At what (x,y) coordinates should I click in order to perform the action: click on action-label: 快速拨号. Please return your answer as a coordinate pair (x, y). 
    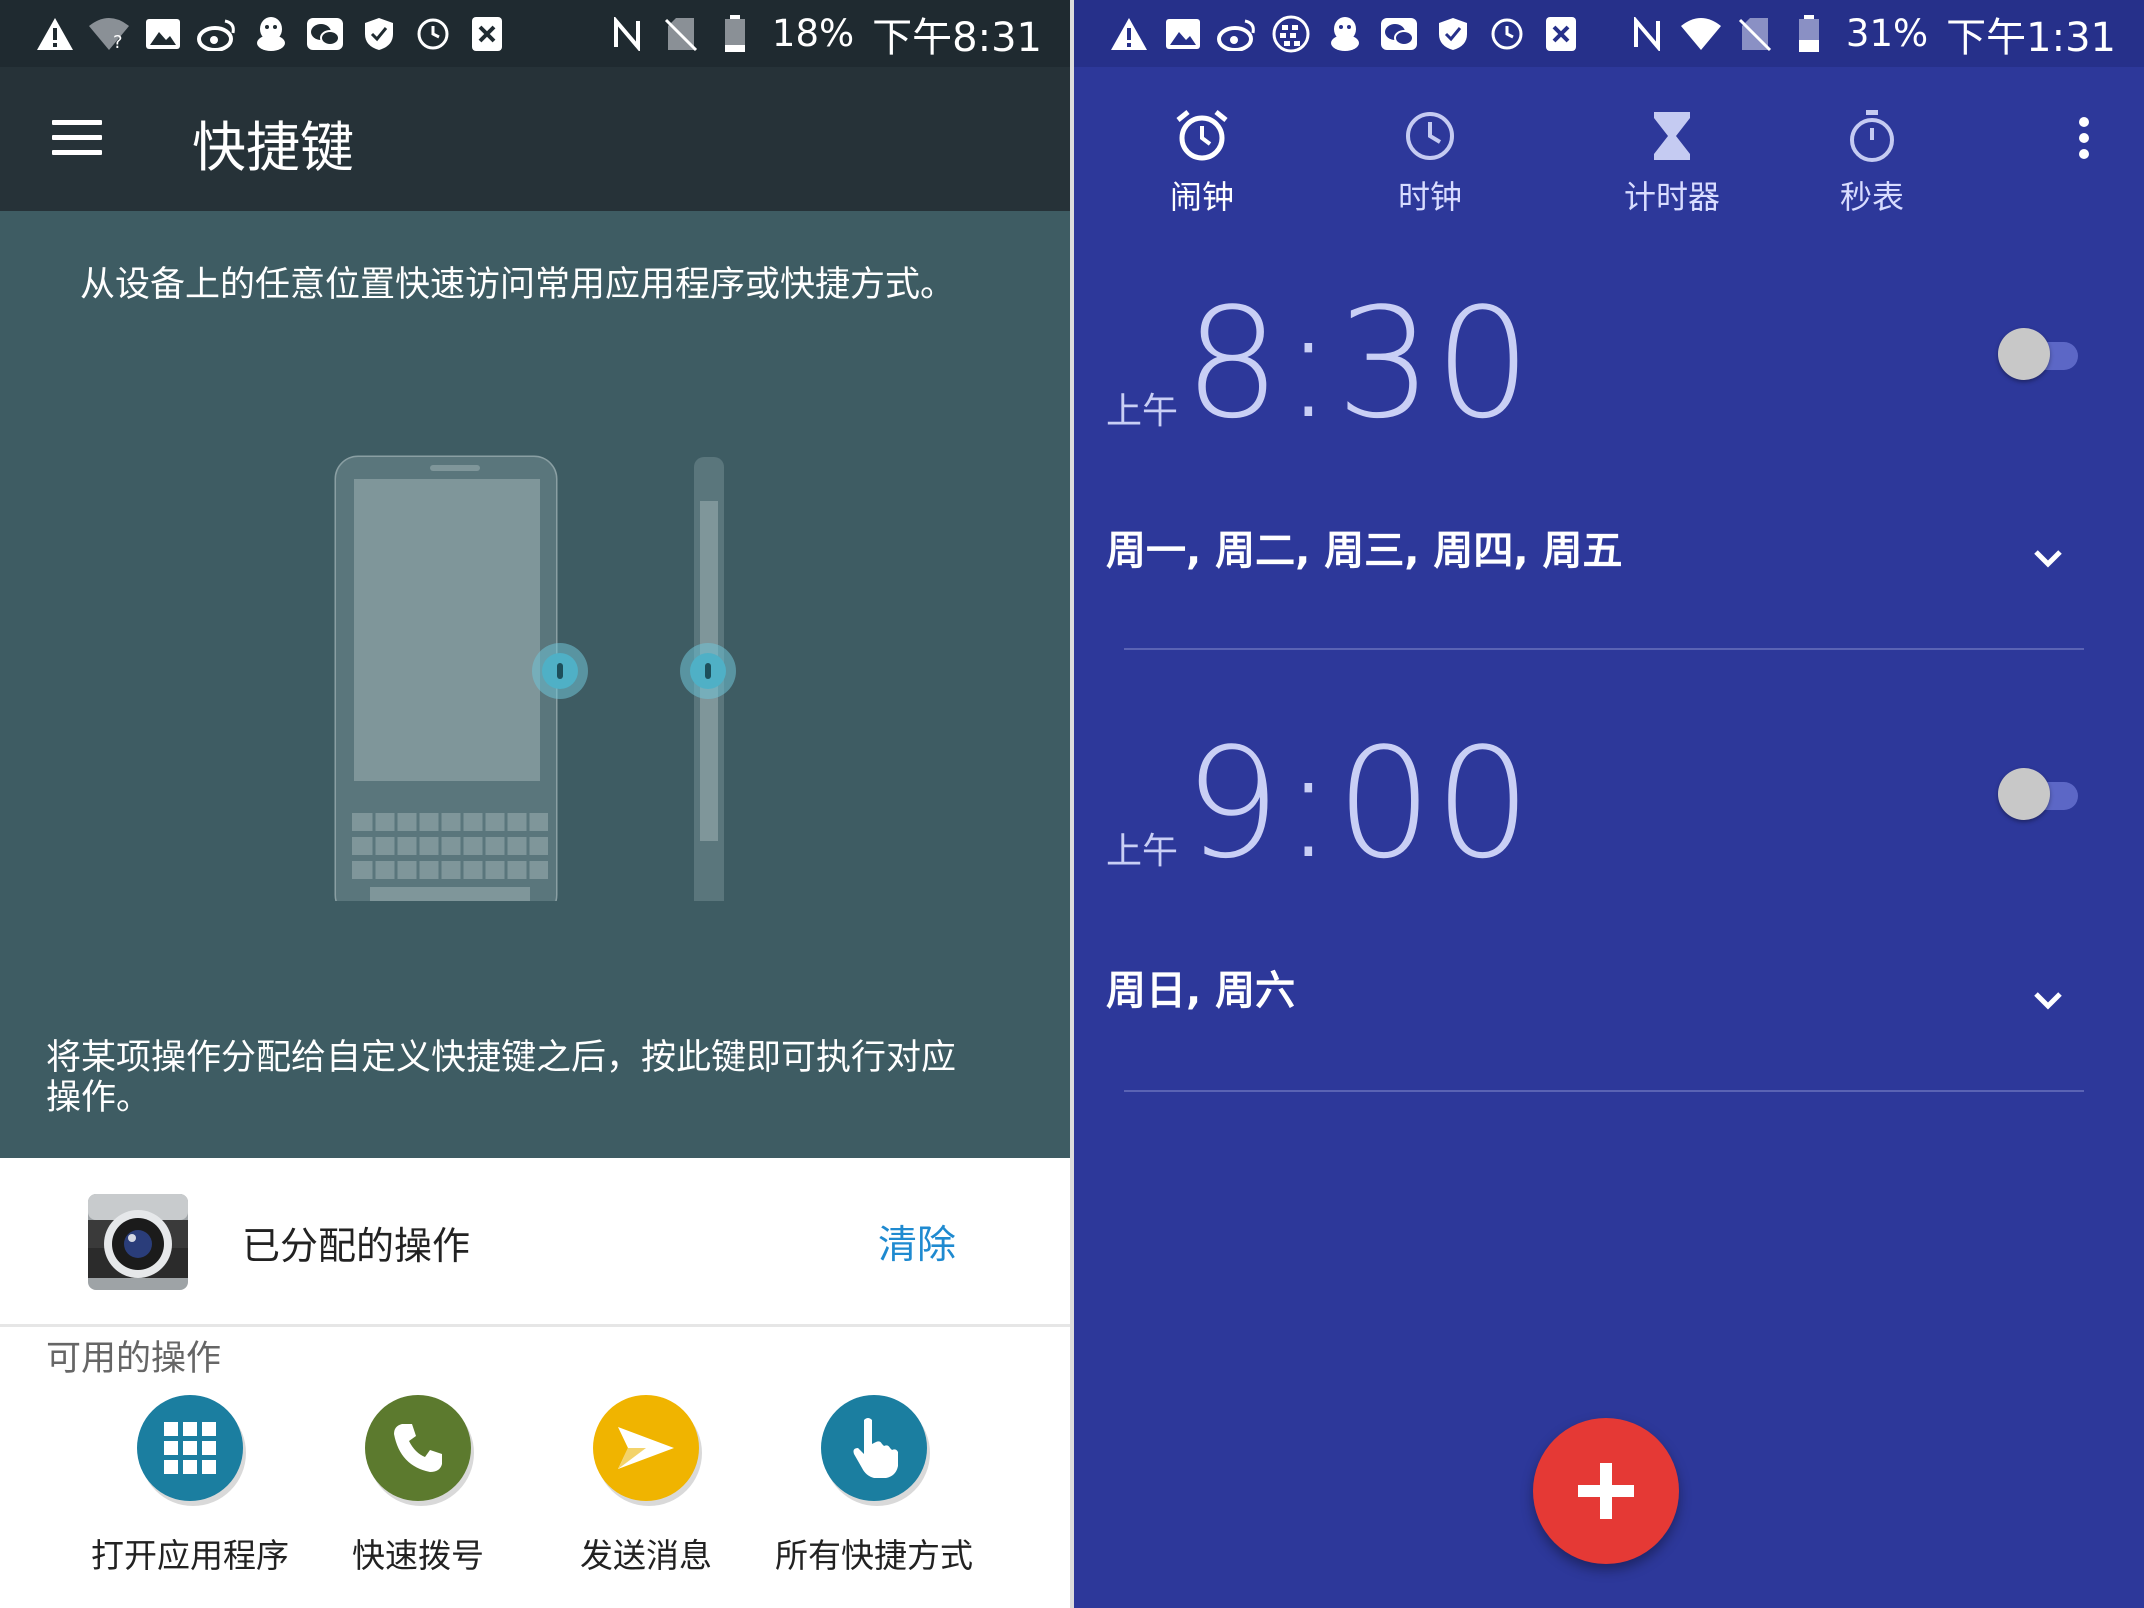
    Looking at the image, I should click on (418, 1555).